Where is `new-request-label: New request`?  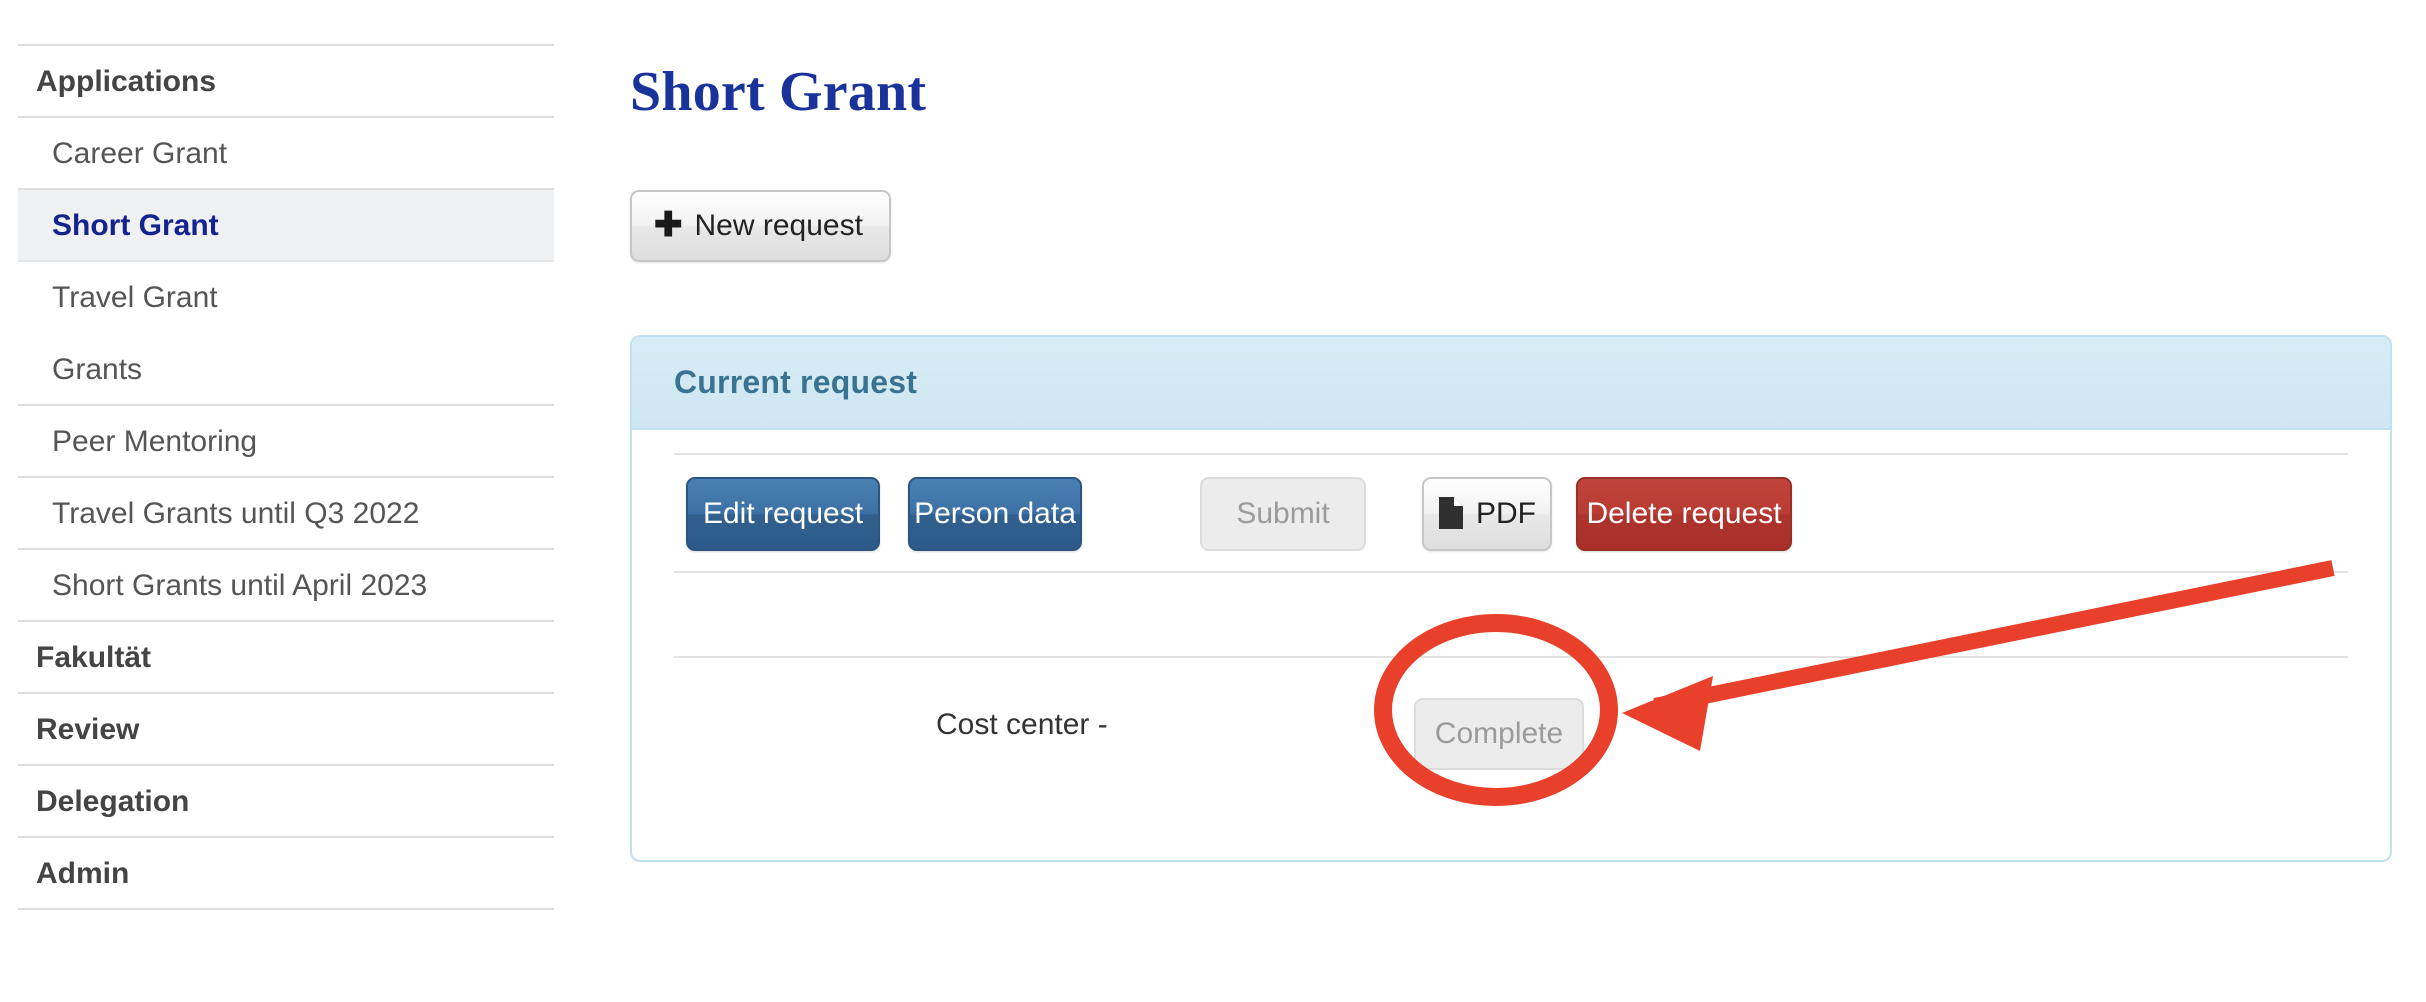
new-request-label: New request is located at coordinates (778, 225).